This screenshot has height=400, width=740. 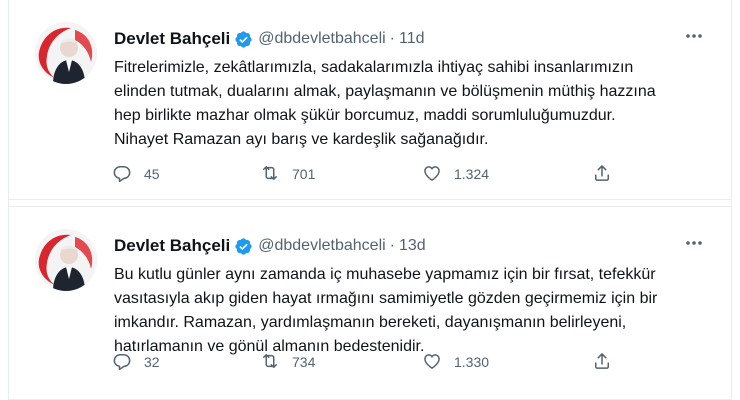 I want to click on like-count: 1.324, so click(x=472, y=174).